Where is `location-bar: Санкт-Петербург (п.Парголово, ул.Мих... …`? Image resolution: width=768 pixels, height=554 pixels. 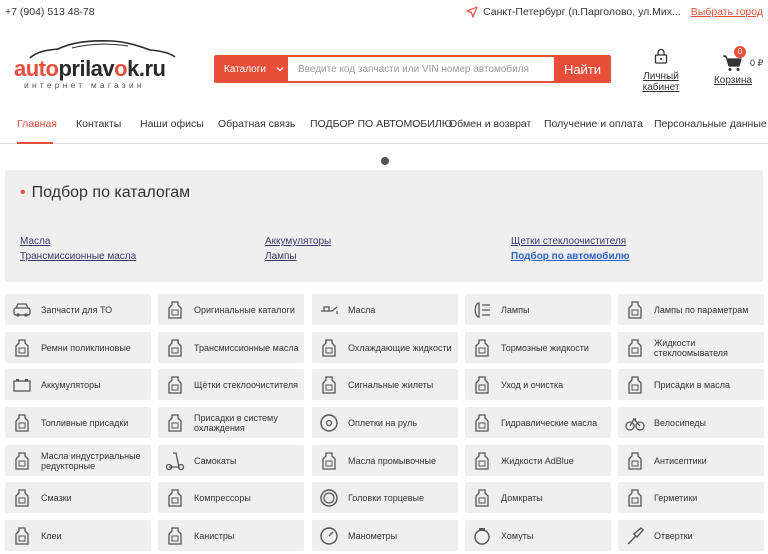
location-bar: Санкт-Петербург (п.Парголово, ул.Мих... … is located at coordinates (614, 12).